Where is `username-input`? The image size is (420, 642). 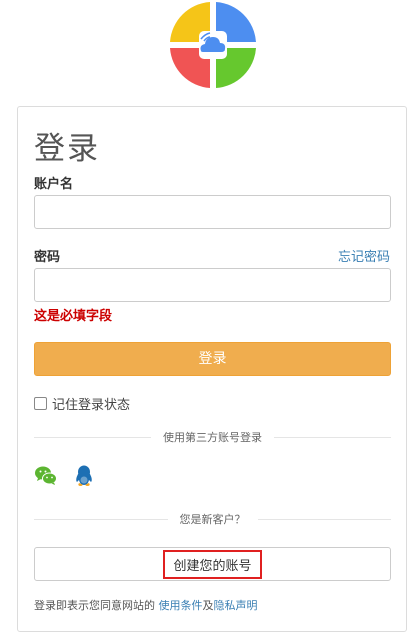 username-input is located at coordinates (212, 212).